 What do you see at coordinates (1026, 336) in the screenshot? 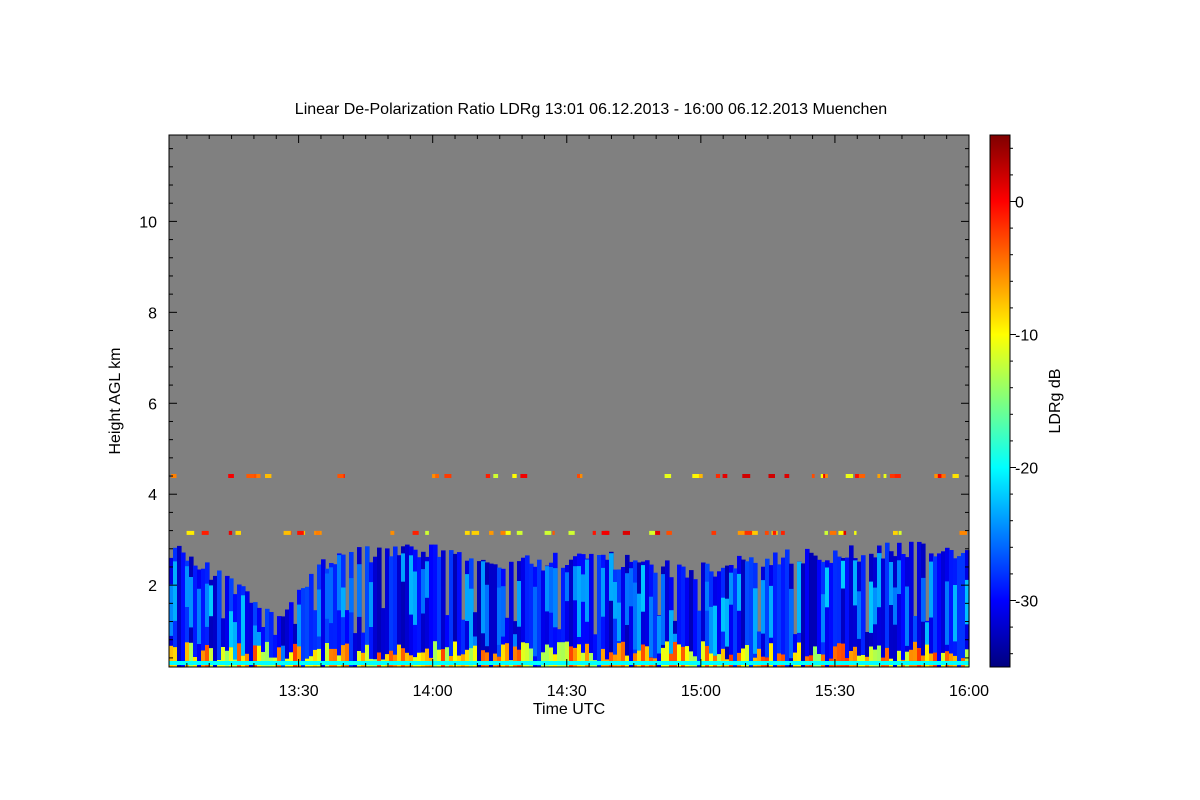
I see `colorbar-tick-label: -10` at bounding box center [1026, 336].